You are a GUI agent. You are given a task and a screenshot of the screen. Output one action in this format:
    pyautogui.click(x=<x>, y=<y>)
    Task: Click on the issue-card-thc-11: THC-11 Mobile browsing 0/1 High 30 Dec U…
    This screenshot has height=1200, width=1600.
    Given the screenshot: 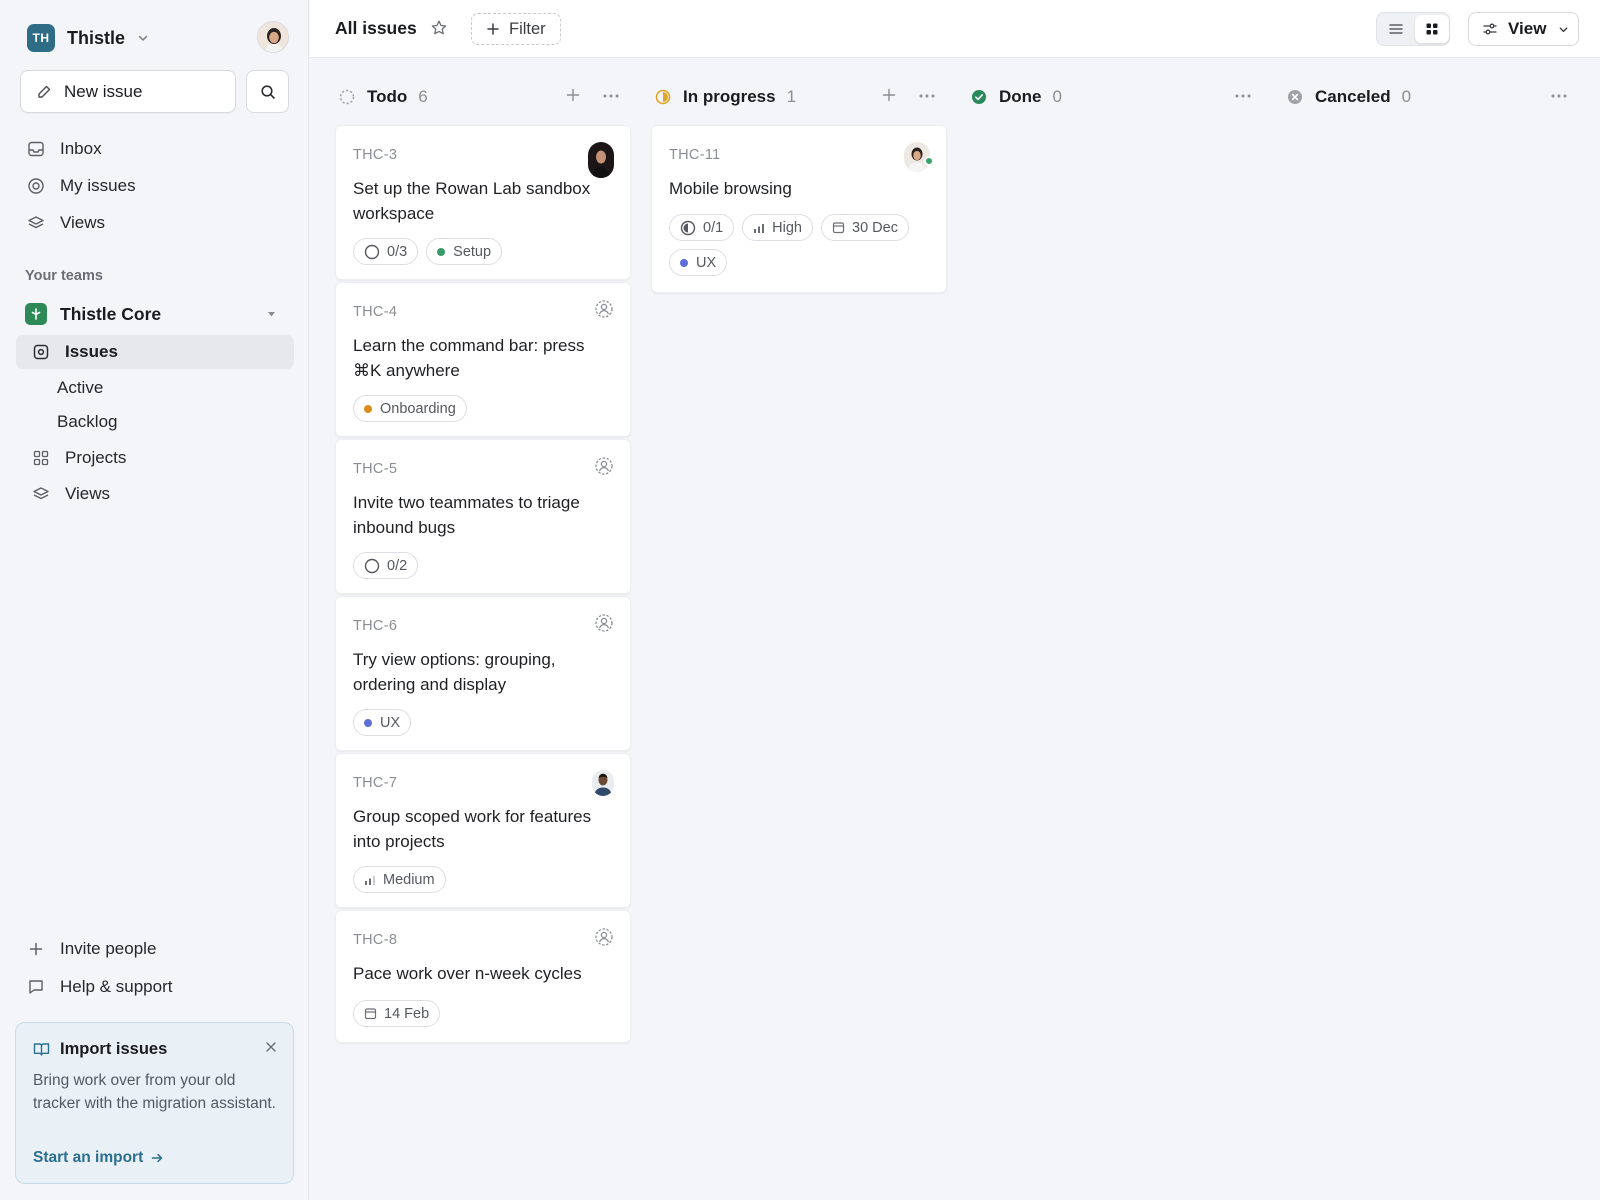 What is the action you would take?
    pyautogui.click(x=799, y=209)
    